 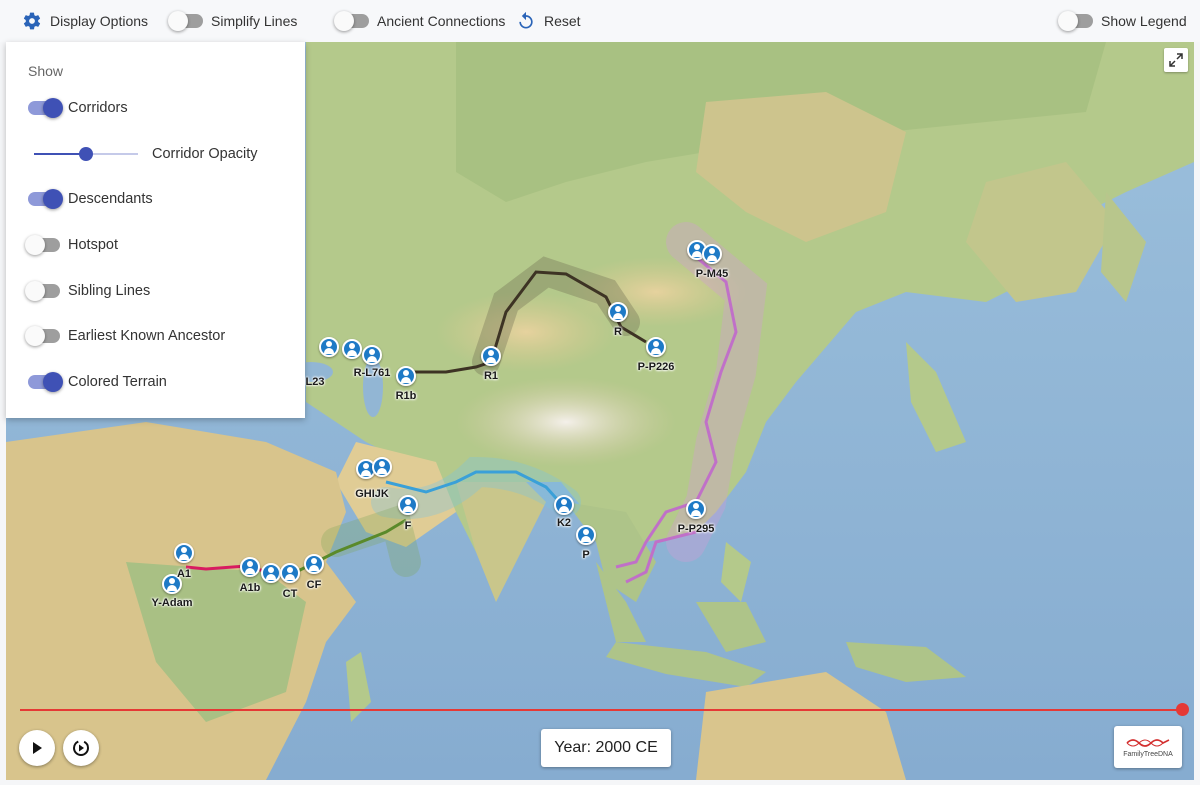 I want to click on logo-text: FamilyTreeDNA, so click(x=1148, y=754).